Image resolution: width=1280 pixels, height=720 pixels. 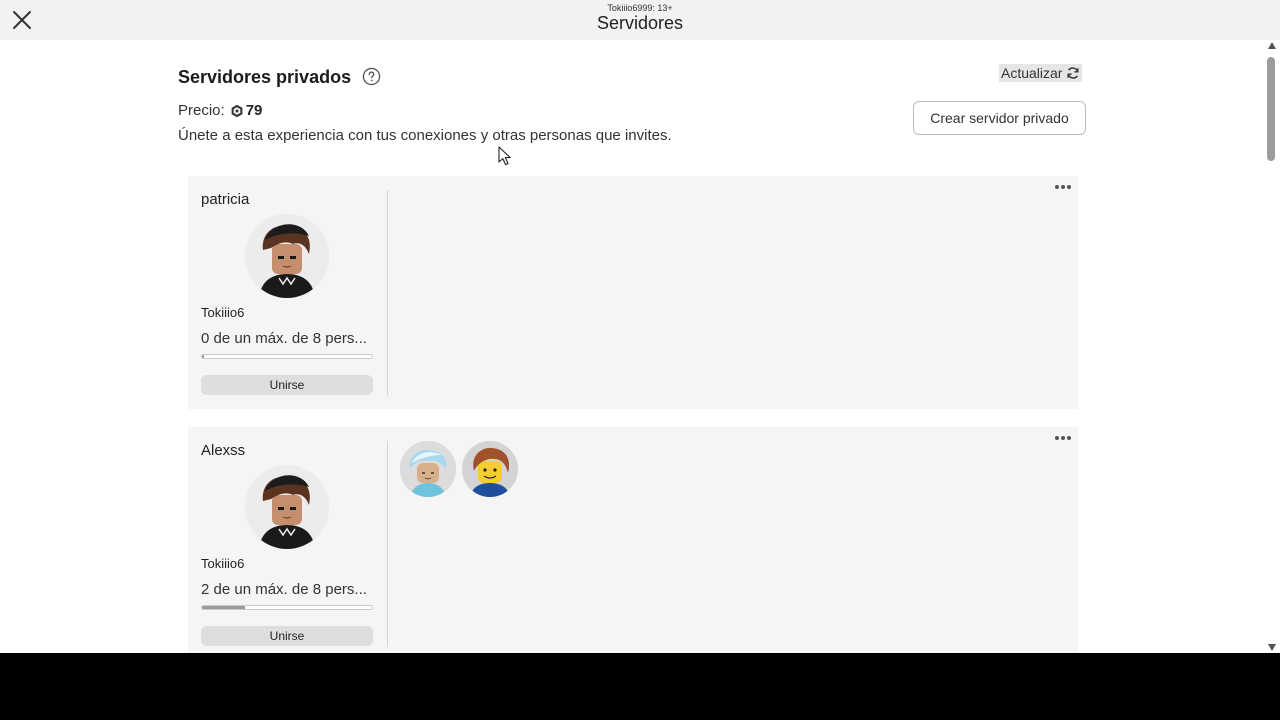 What do you see at coordinates (504, 156) in the screenshot?
I see `mouse-cursor-icon` at bounding box center [504, 156].